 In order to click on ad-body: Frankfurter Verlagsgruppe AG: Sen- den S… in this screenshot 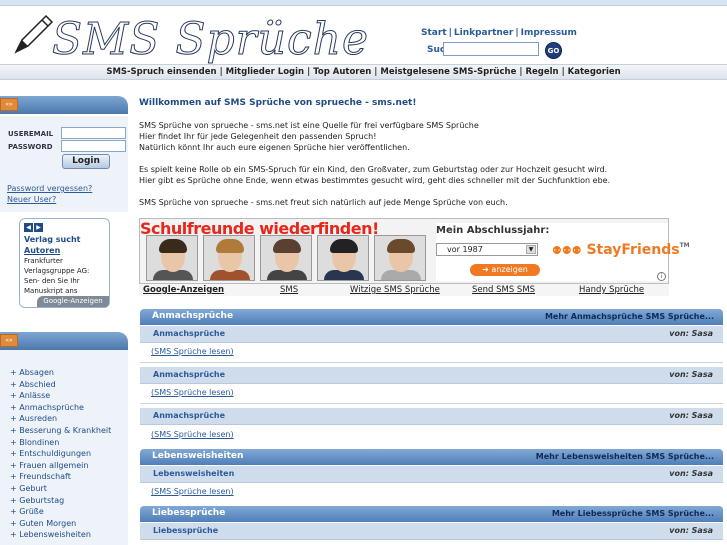, I will do `click(57, 276)`.